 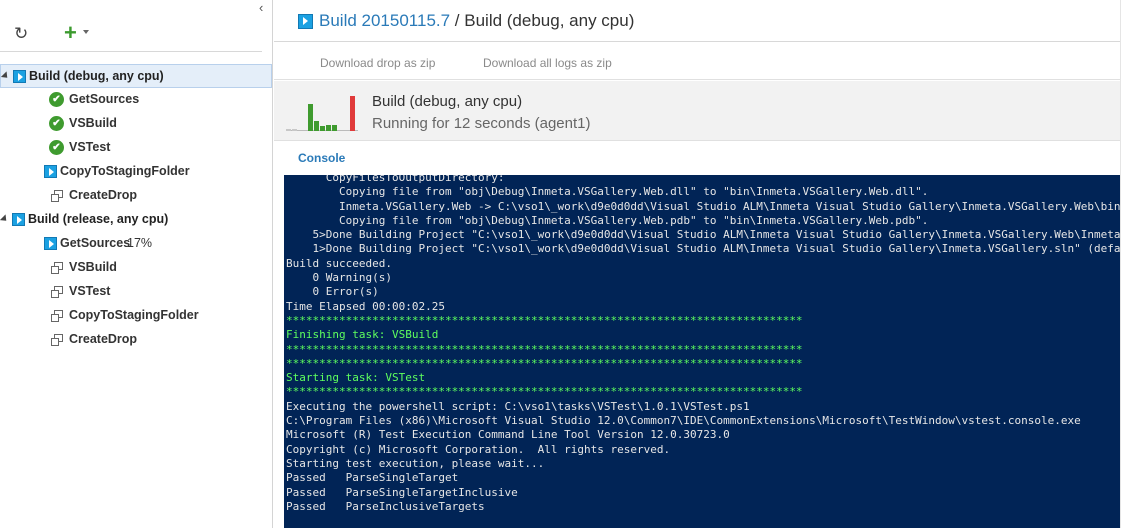 What do you see at coordinates (321, 158) in the screenshot?
I see `tab-console: Console` at bounding box center [321, 158].